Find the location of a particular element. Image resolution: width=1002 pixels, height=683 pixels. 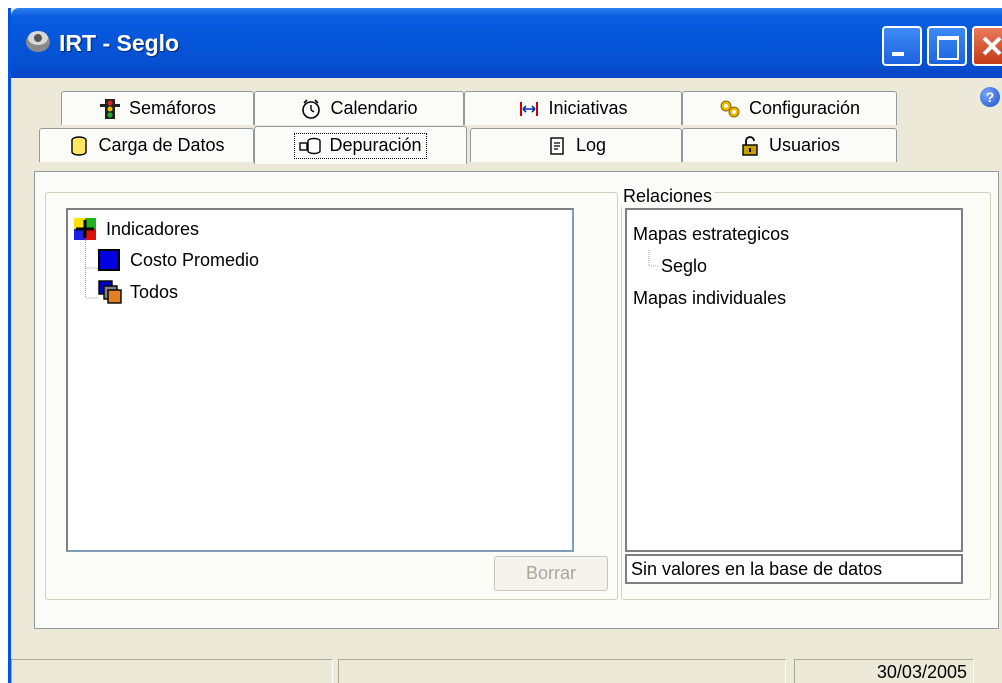

tab-semaforos: Semáforos is located at coordinates (157, 108).